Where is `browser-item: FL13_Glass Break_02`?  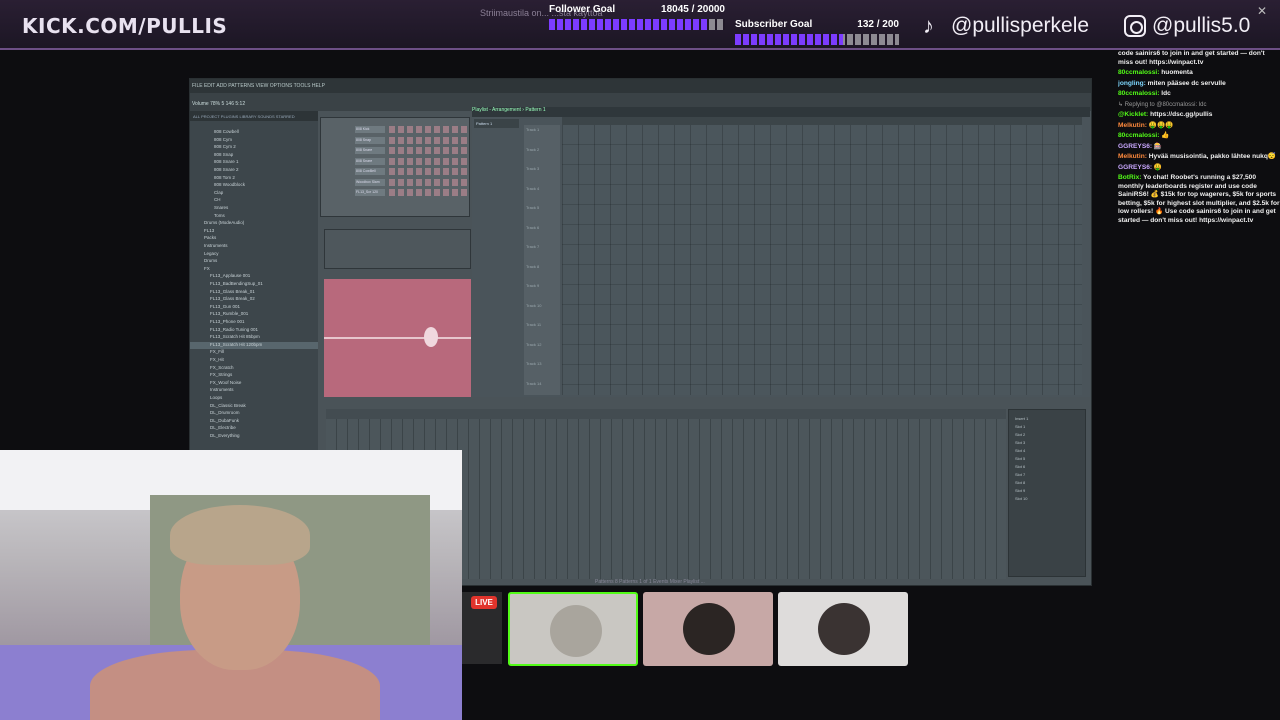
browser-item: FL13_Glass Break_02 is located at coordinates (254, 299).